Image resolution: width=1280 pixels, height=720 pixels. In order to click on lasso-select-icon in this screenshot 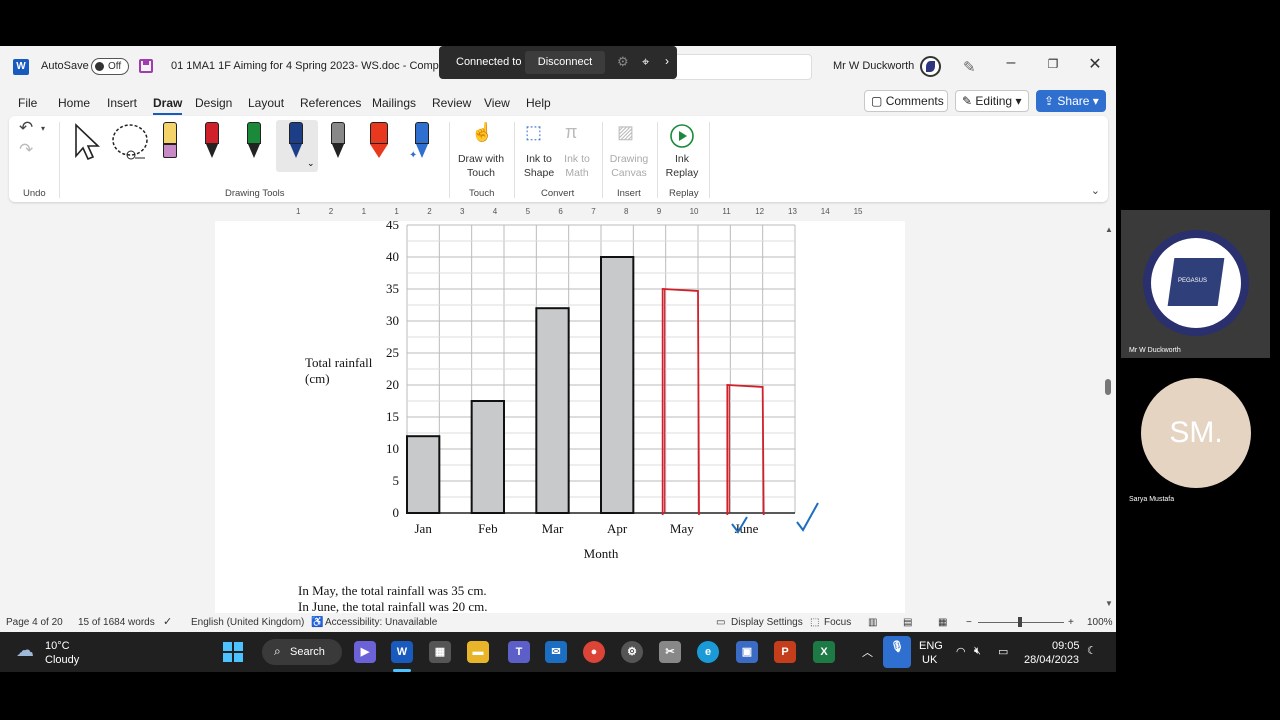, I will do `click(131, 142)`.